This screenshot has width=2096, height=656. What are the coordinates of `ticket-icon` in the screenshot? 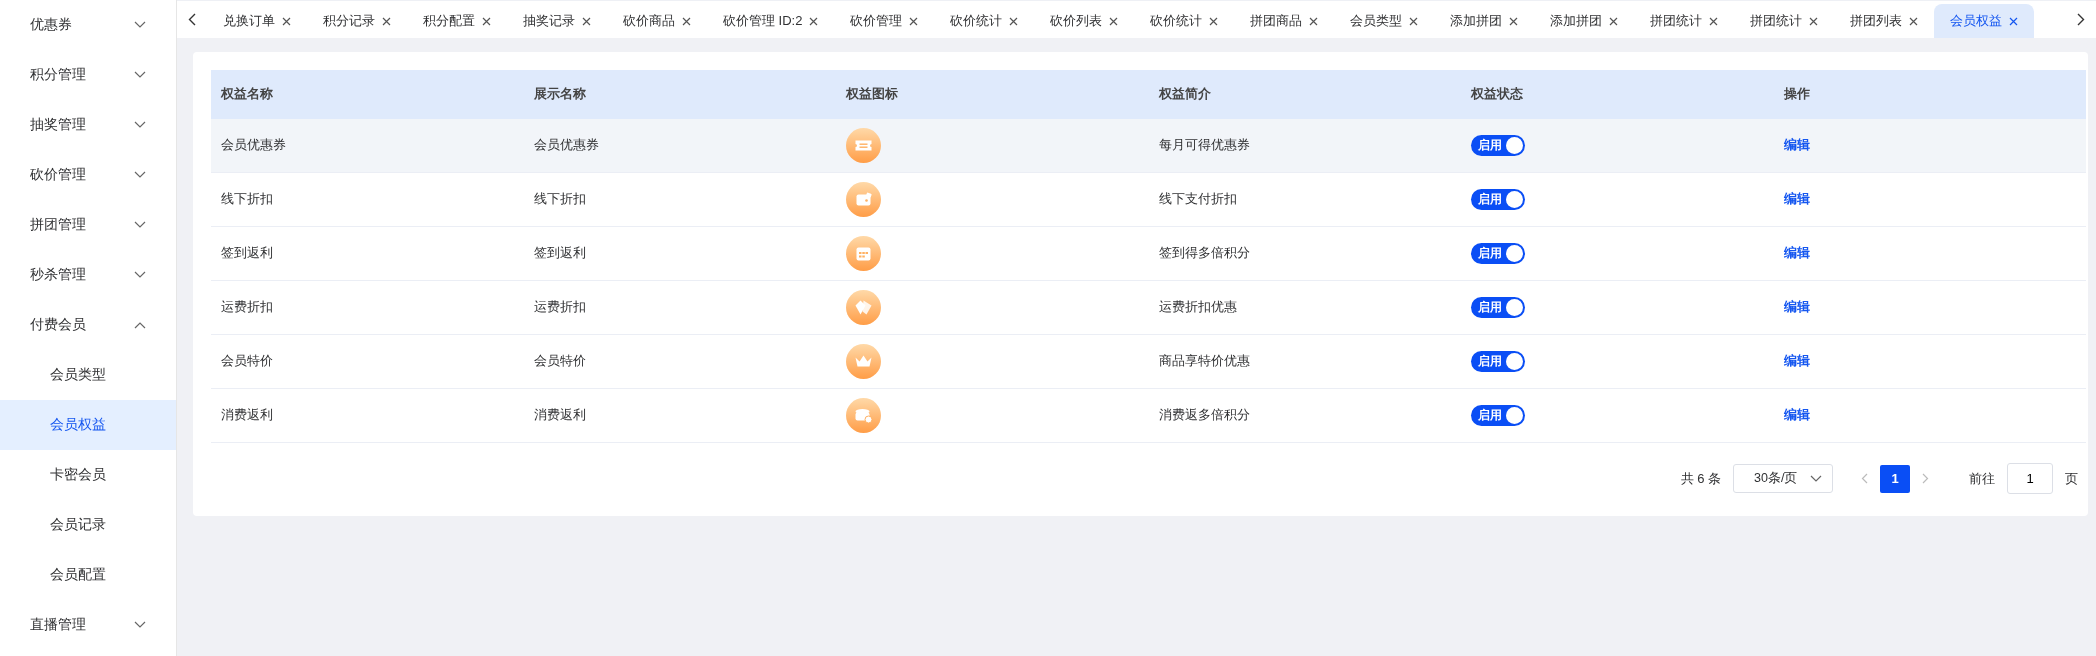 It's located at (863, 145).